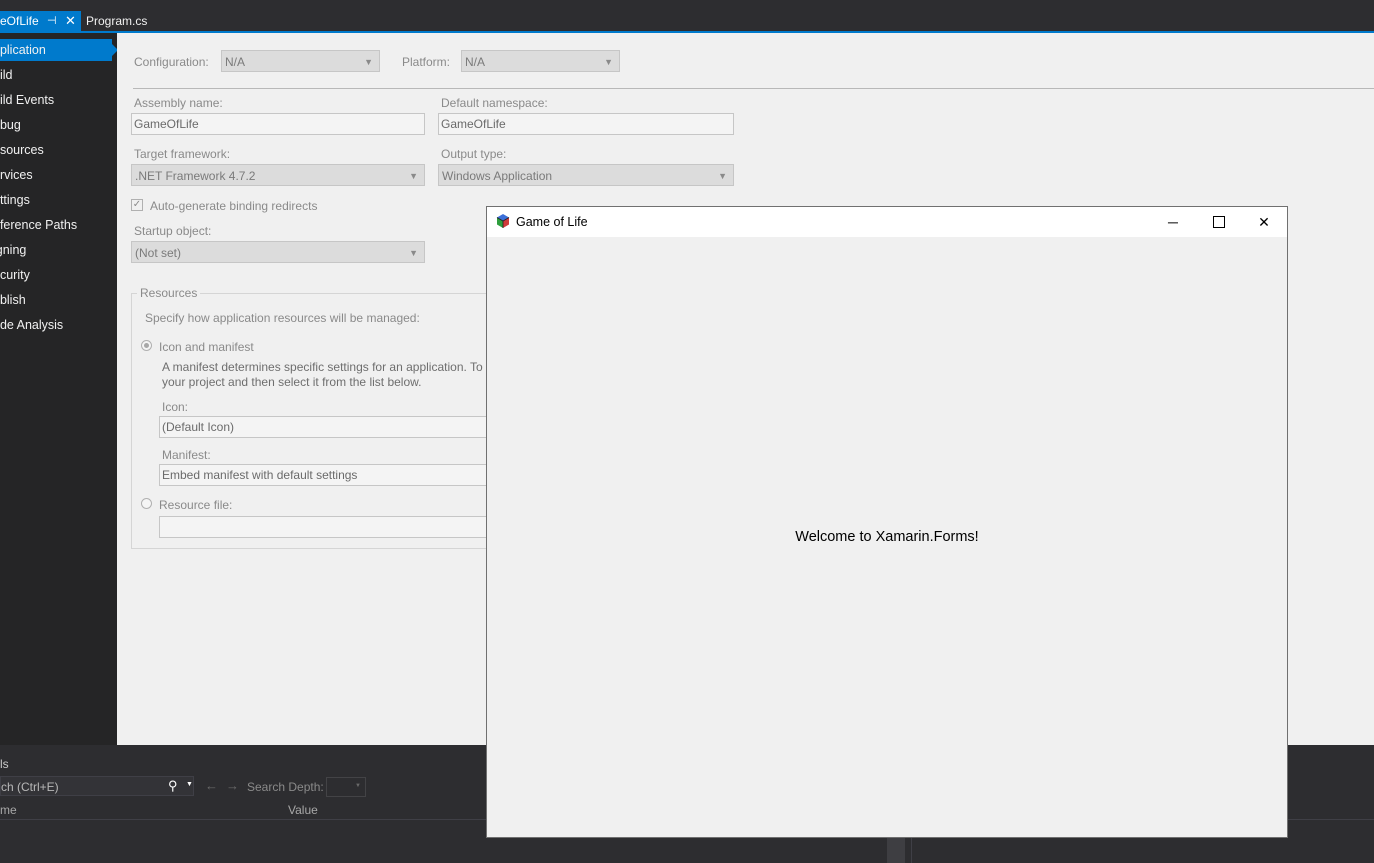 The image size is (1374, 863). I want to click on sidebar-item-label: ettings, so click(15, 200).